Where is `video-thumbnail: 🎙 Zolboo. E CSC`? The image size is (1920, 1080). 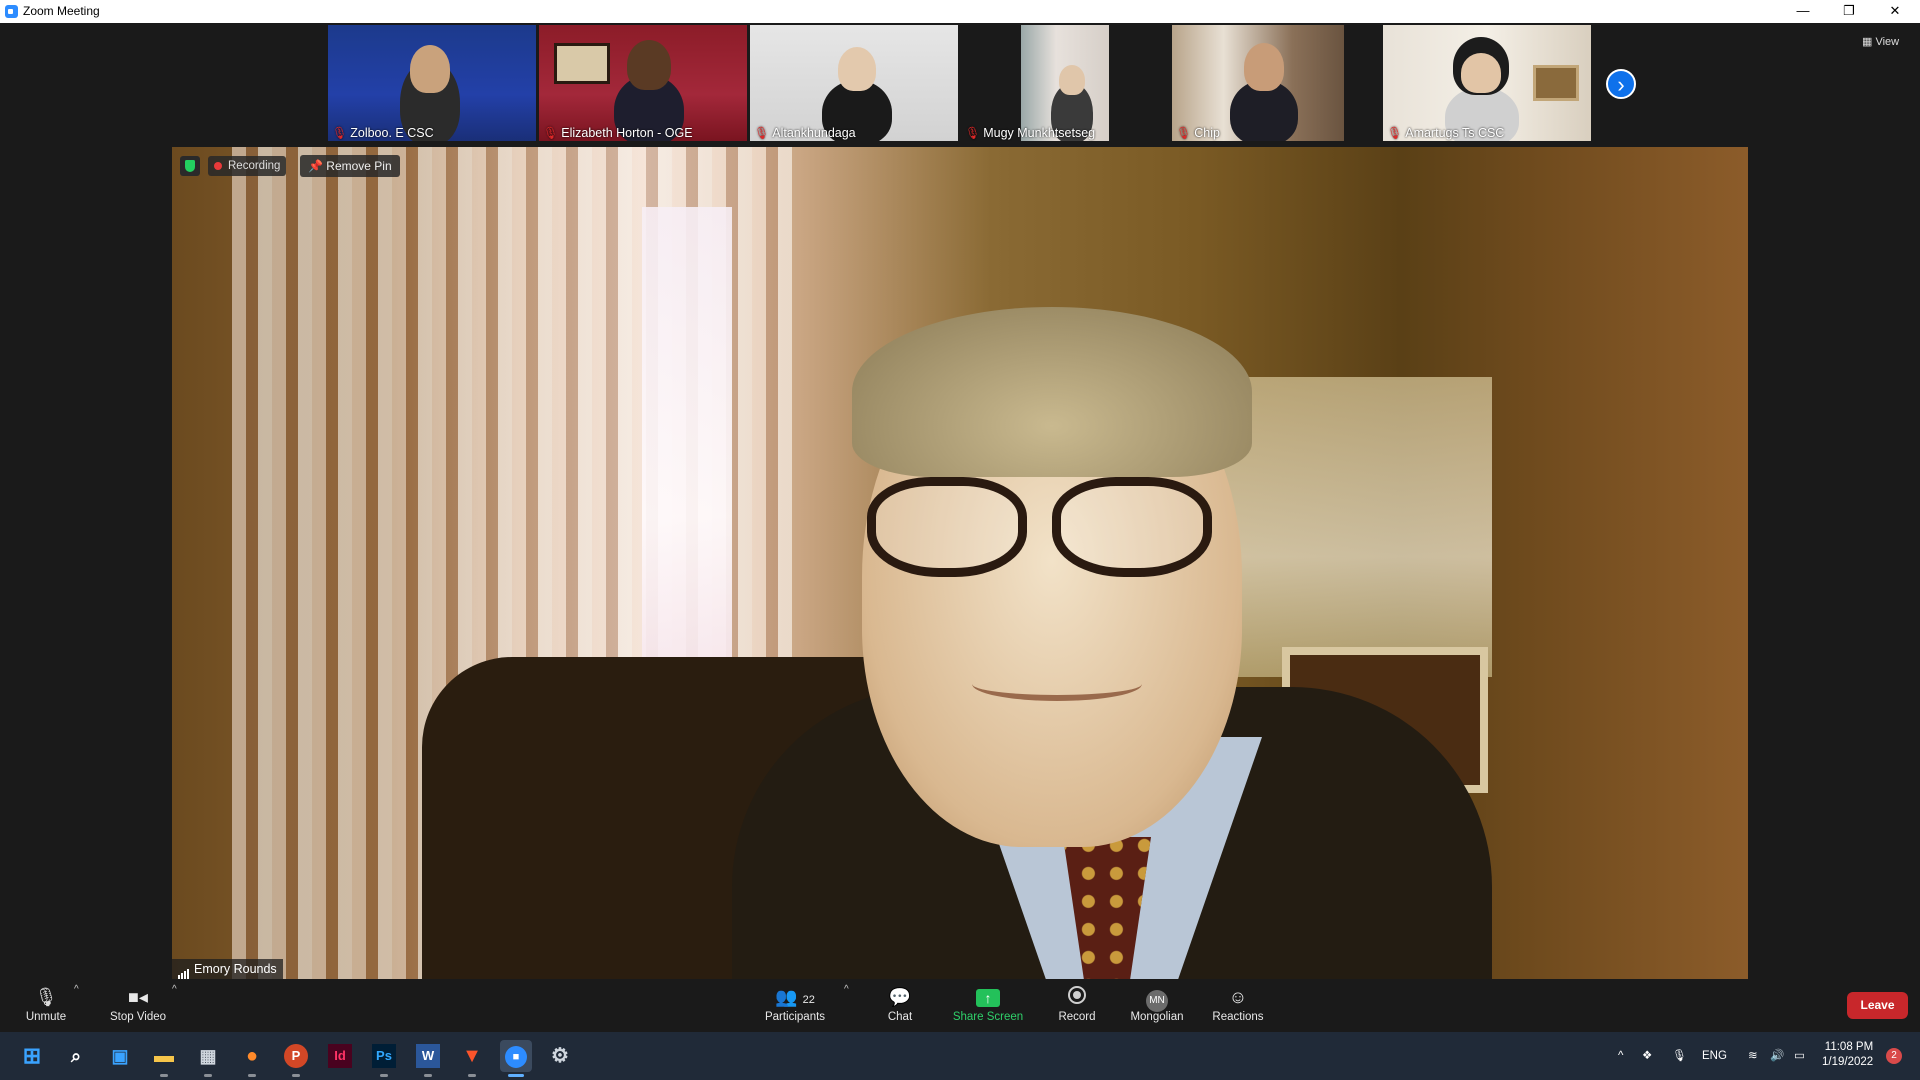
video-thumbnail: 🎙 Zolboo. E CSC is located at coordinates (432, 83).